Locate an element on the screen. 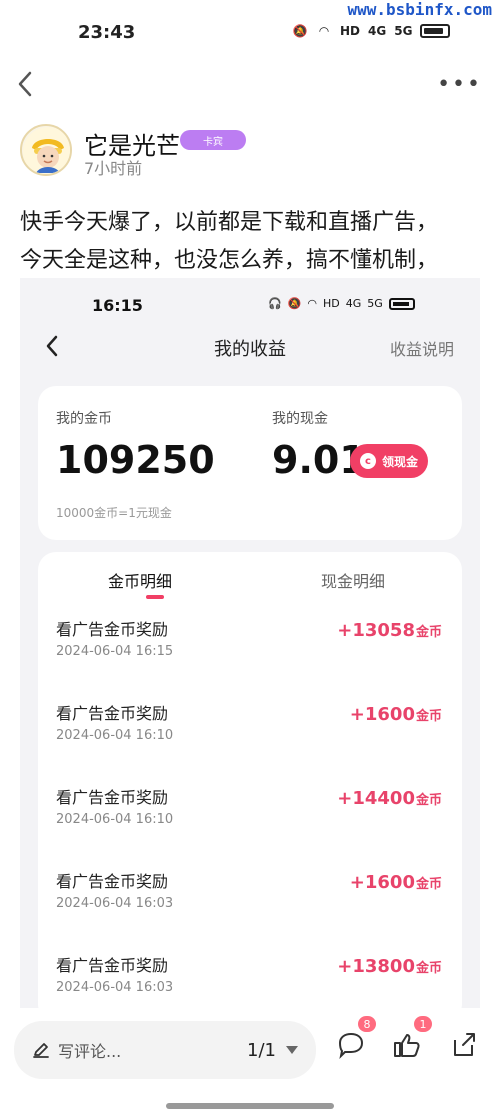  back-chevron-icon is located at coordinates (25, 84).